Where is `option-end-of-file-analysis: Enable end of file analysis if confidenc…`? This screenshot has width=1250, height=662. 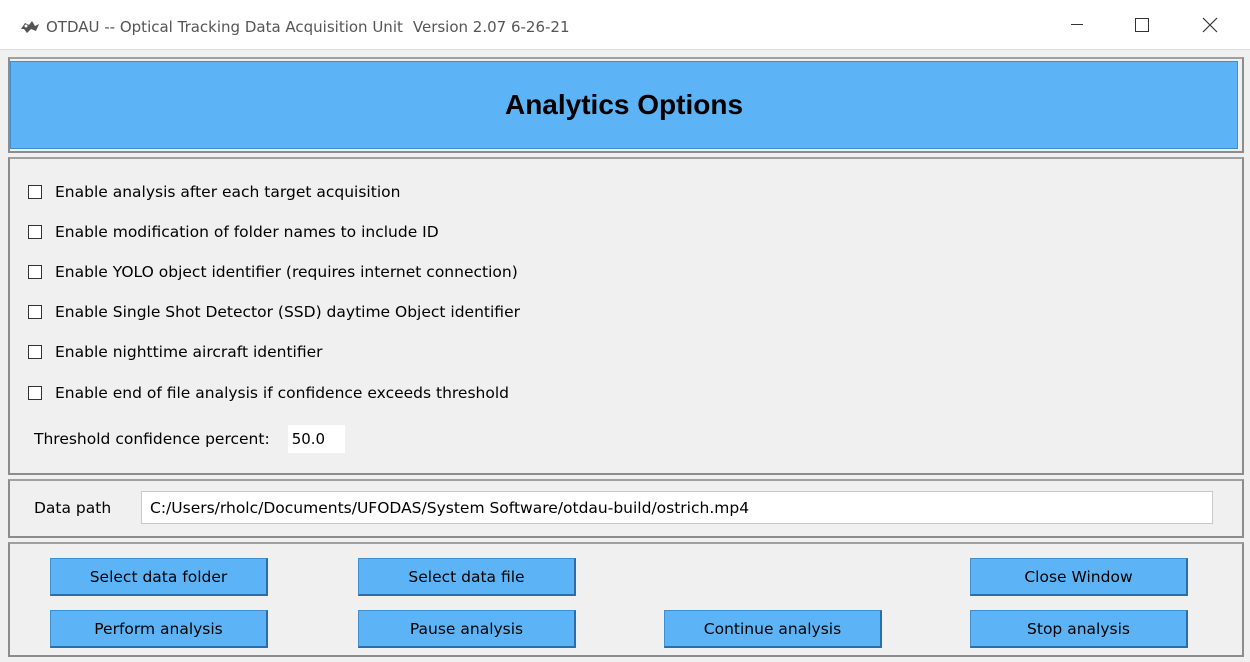
option-end-of-file-analysis: Enable end of file analysis if confidenc… is located at coordinates (268, 393).